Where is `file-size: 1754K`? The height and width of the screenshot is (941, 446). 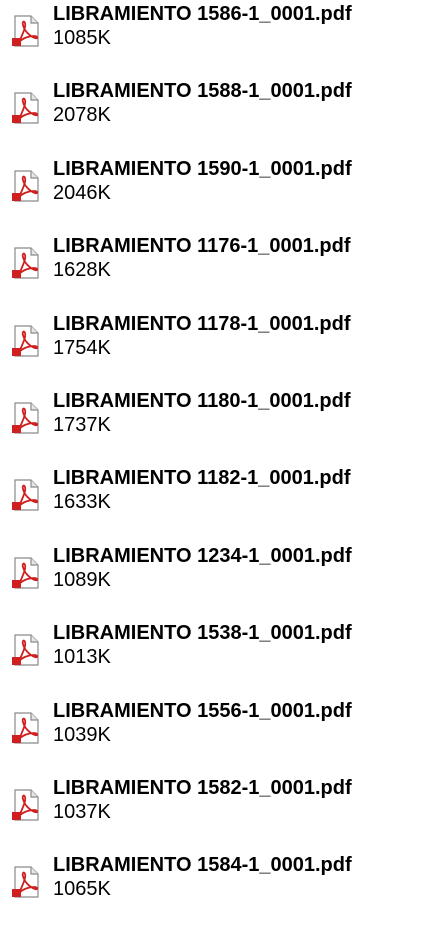
file-size: 1754K is located at coordinates (82, 347).